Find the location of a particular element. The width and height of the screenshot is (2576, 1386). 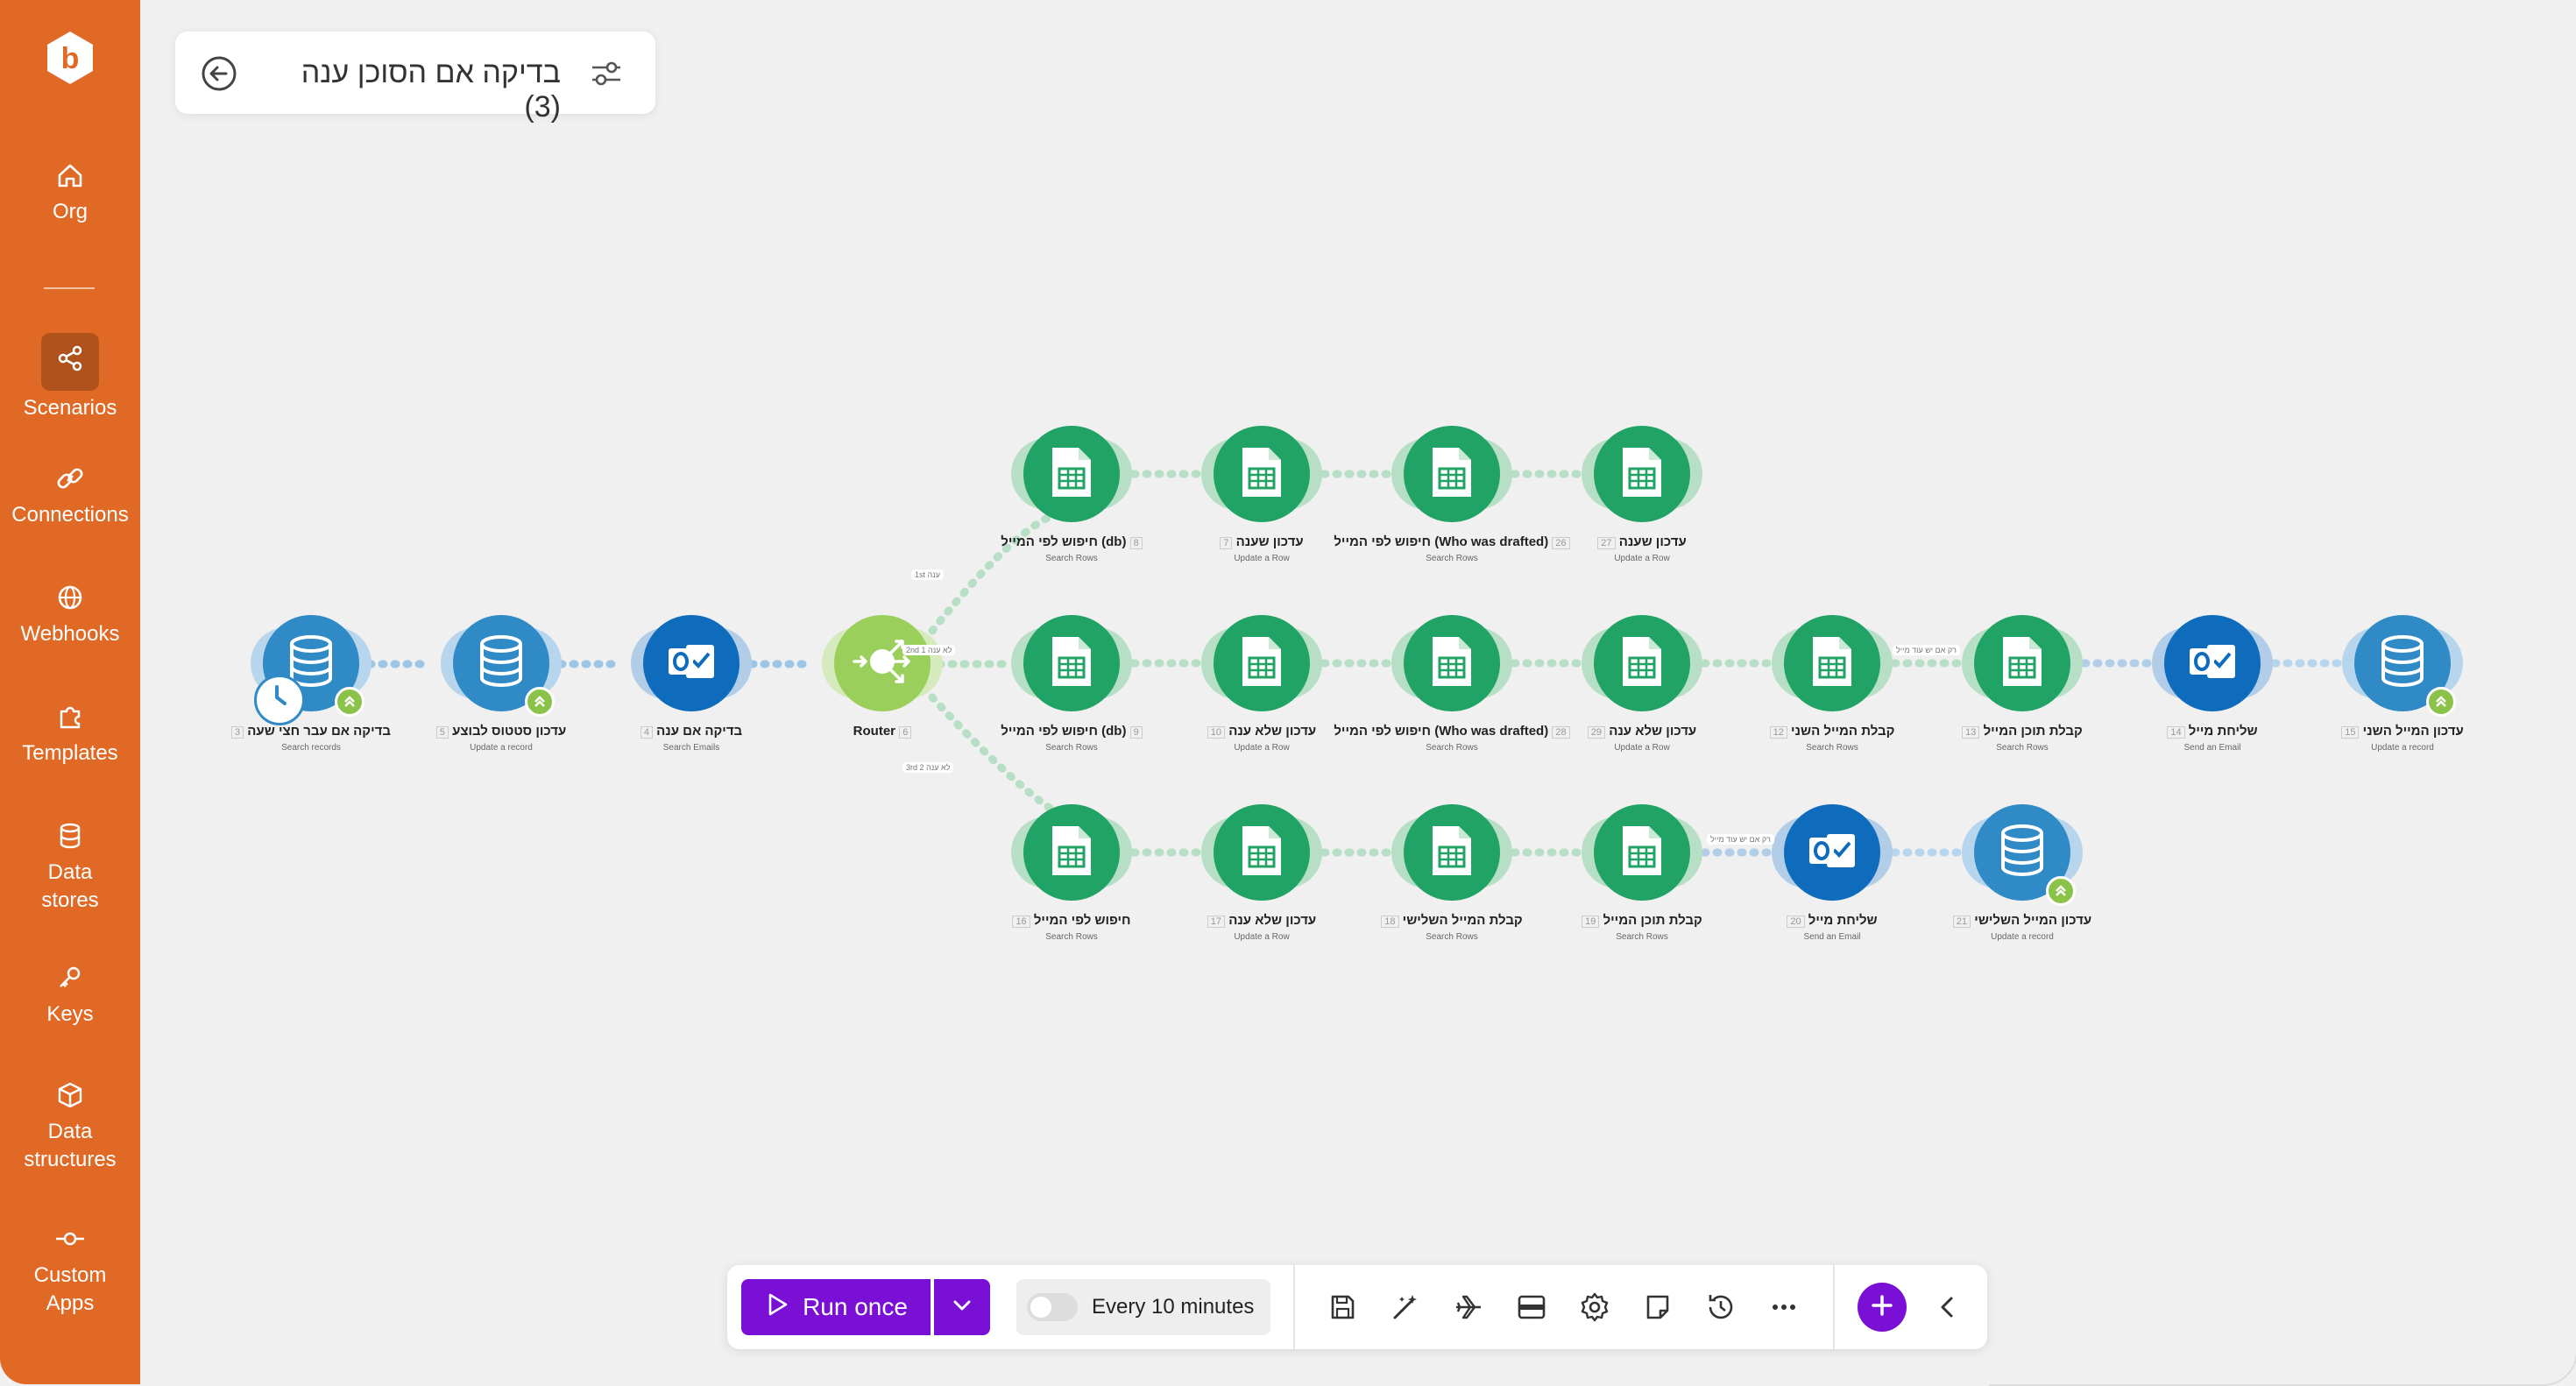

toolbar-divider is located at coordinates (1294, 1307).